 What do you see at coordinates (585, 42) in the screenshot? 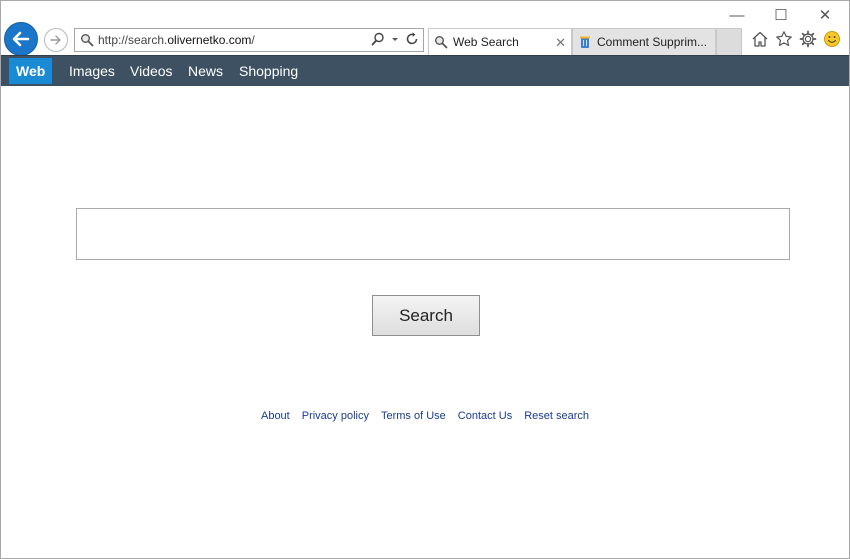
I see `trash-favicon-icon` at bounding box center [585, 42].